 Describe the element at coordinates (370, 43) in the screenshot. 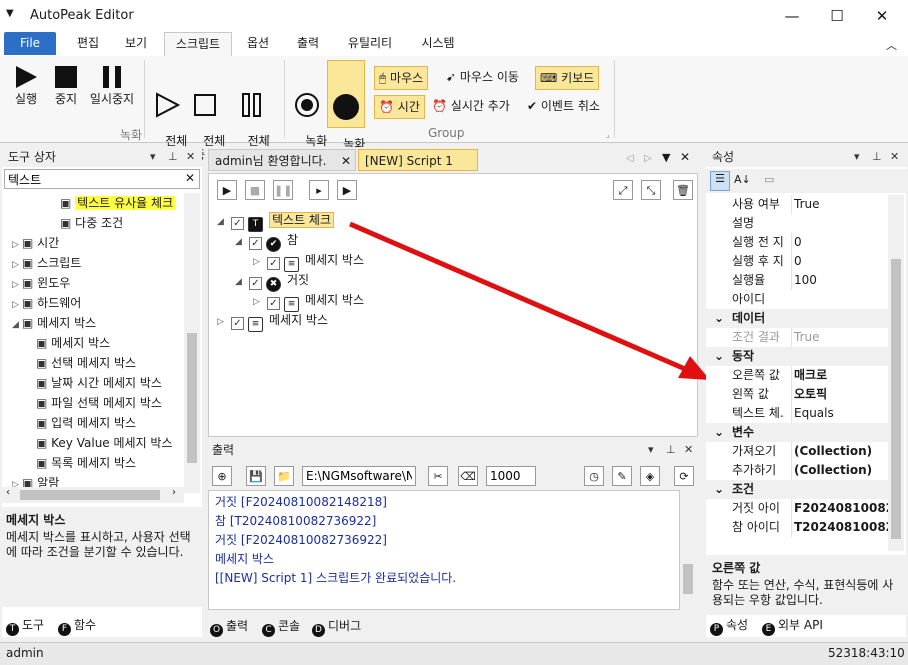

I see `tab-utility: 유틸리티` at that location.